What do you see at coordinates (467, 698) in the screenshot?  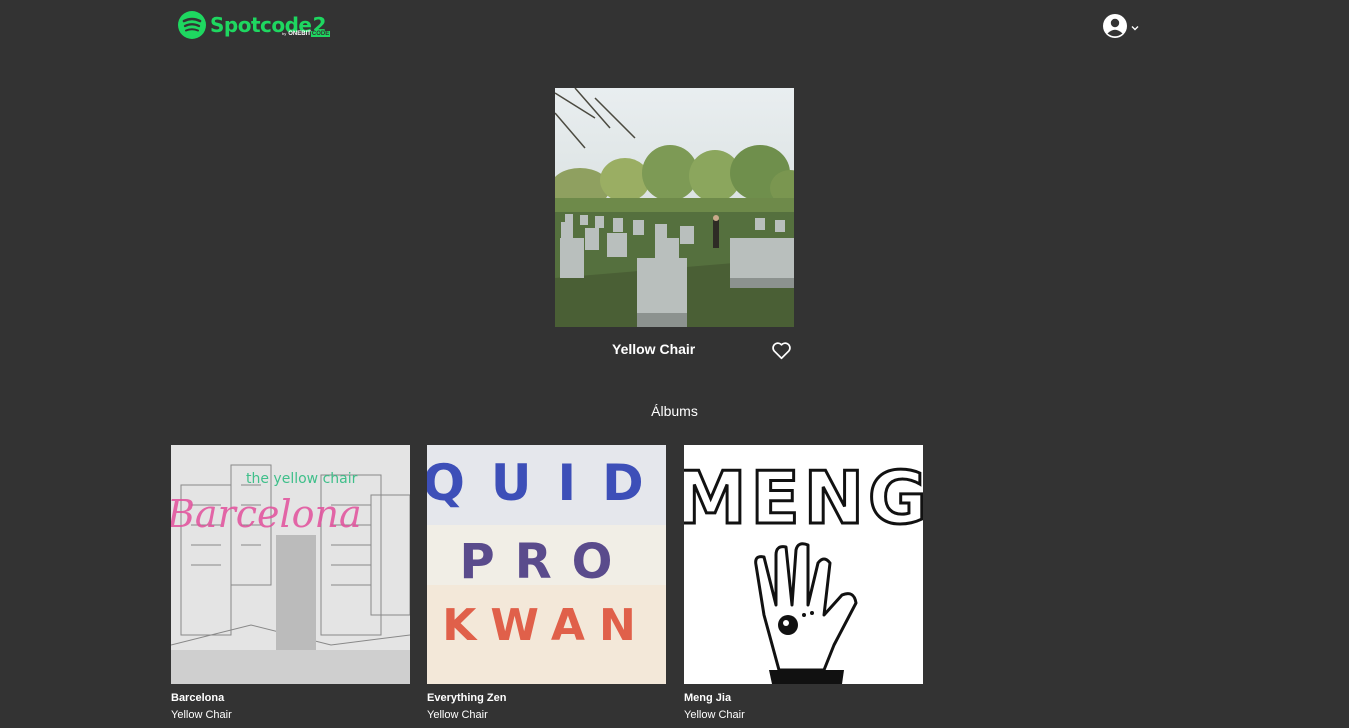 I see `album-title: Everything Zen` at bounding box center [467, 698].